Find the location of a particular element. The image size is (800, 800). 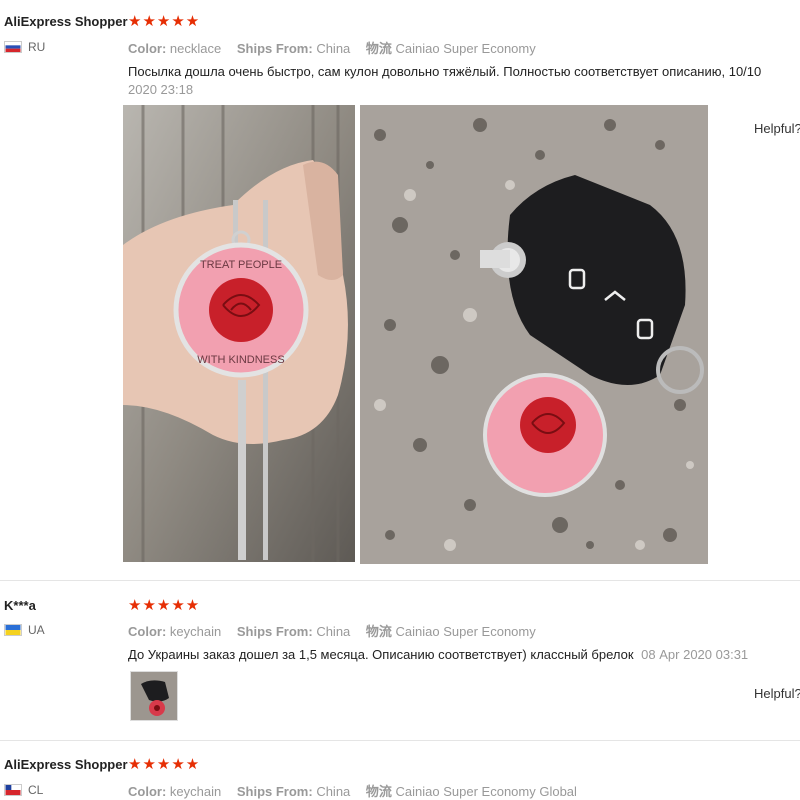

pendant-text-top: TREAT PEOPLE is located at coordinates (241, 265).